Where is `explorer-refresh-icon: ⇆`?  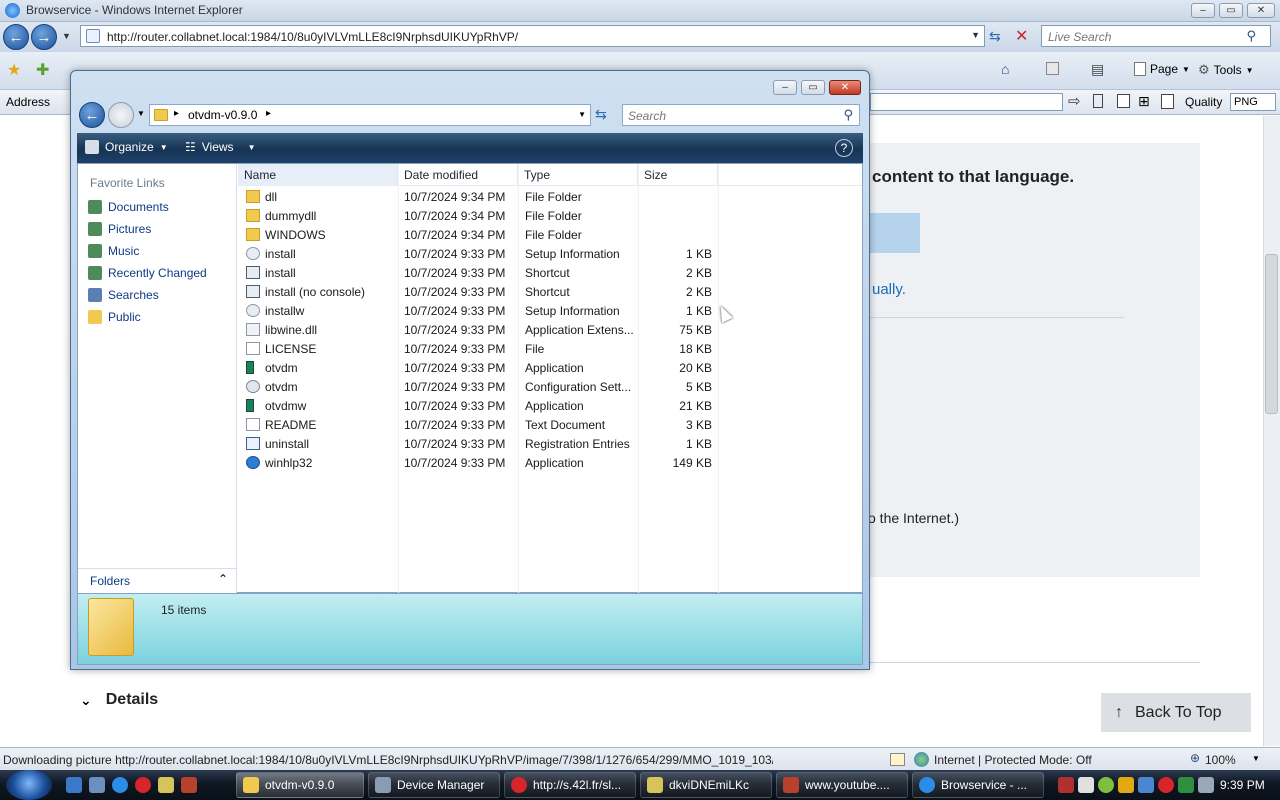 explorer-refresh-icon: ⇆ is located at coordinates (601, 114).